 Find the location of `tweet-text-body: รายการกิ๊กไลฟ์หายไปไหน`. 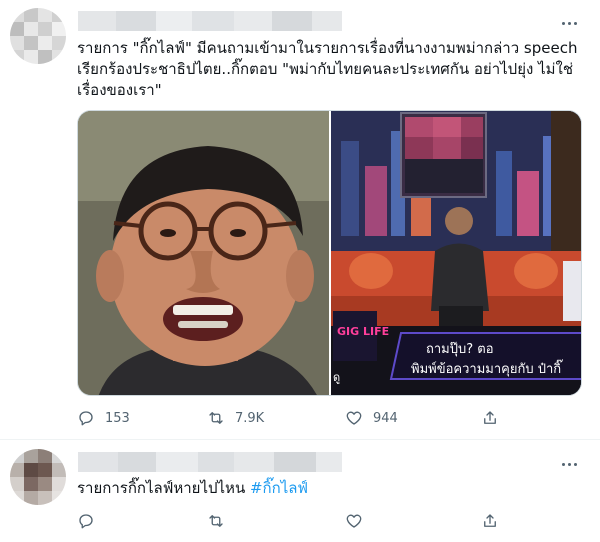

tweet-text-body: รายการกิ๊กไลฟ์หายไปไหน is located at coordinates (163, 488).